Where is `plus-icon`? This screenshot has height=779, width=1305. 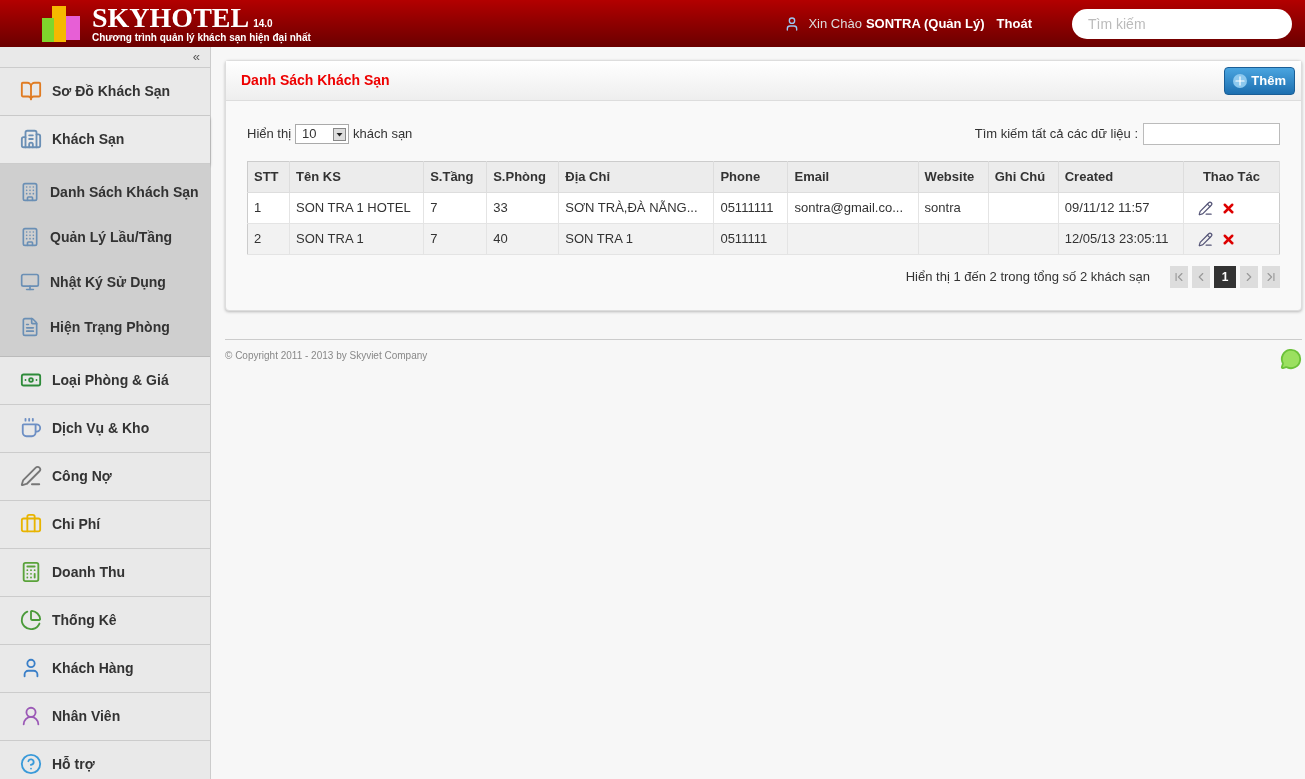
plus-icon is located at coordinates (1240, 80).